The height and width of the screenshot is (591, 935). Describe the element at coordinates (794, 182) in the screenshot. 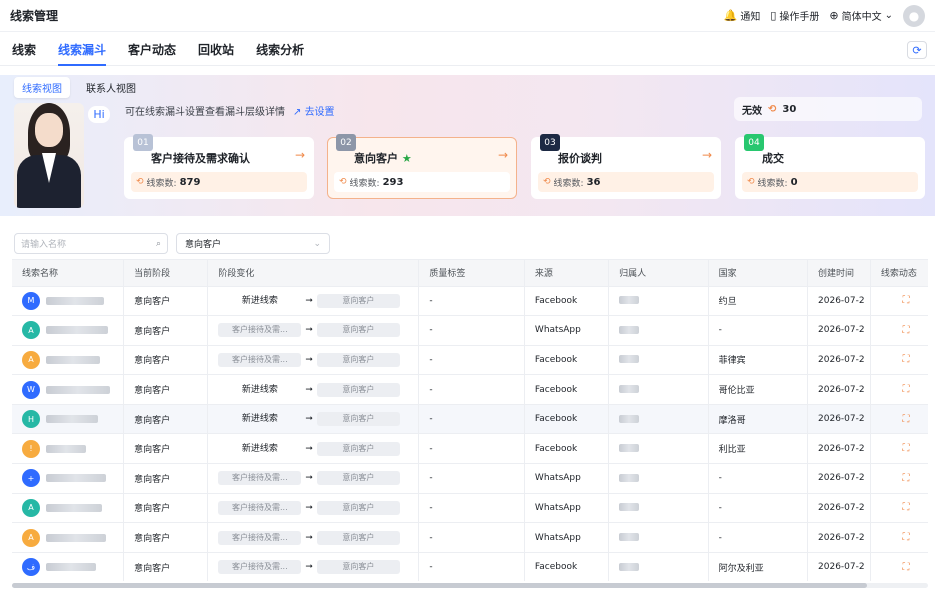

I see `count-value: 0` at that location.